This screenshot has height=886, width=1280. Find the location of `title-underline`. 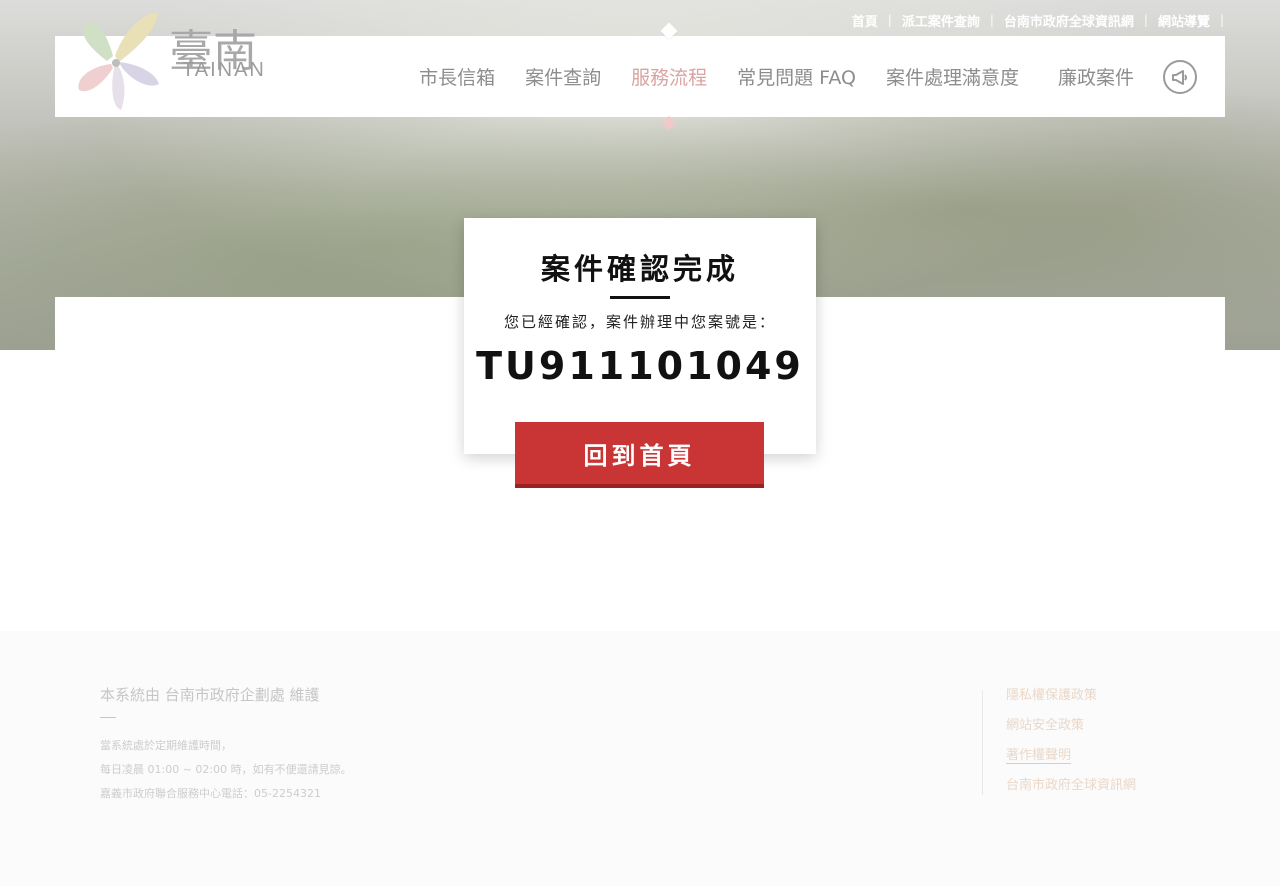

title-underline is located at coordinates (640, 297).